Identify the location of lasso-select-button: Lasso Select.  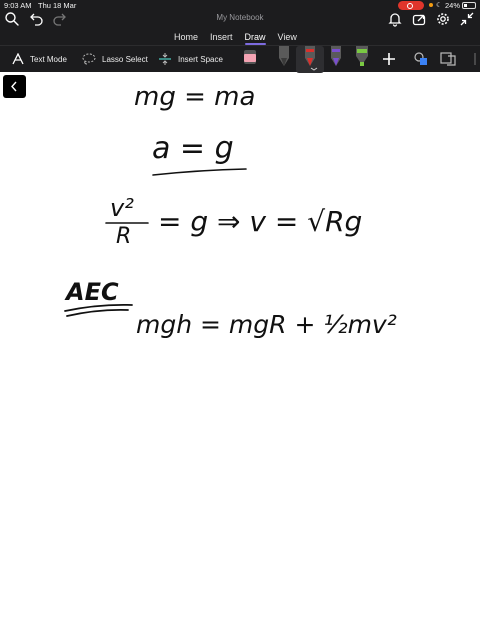
(115, 59).